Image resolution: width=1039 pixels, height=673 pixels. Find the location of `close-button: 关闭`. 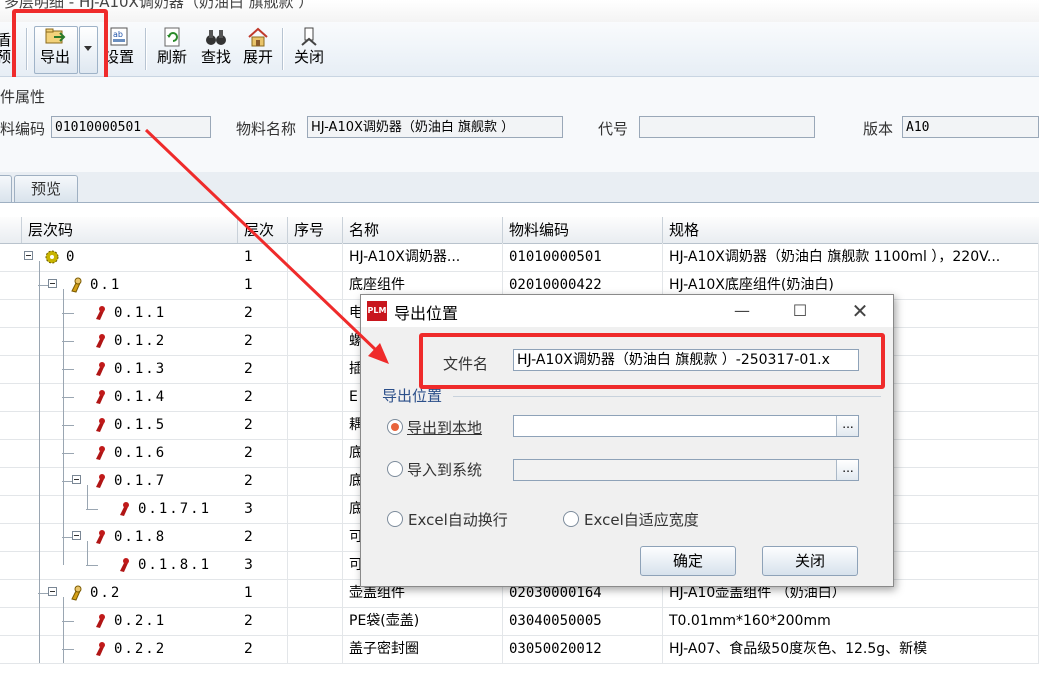

close-button: 关闭 is located at coordinates (309, 49).